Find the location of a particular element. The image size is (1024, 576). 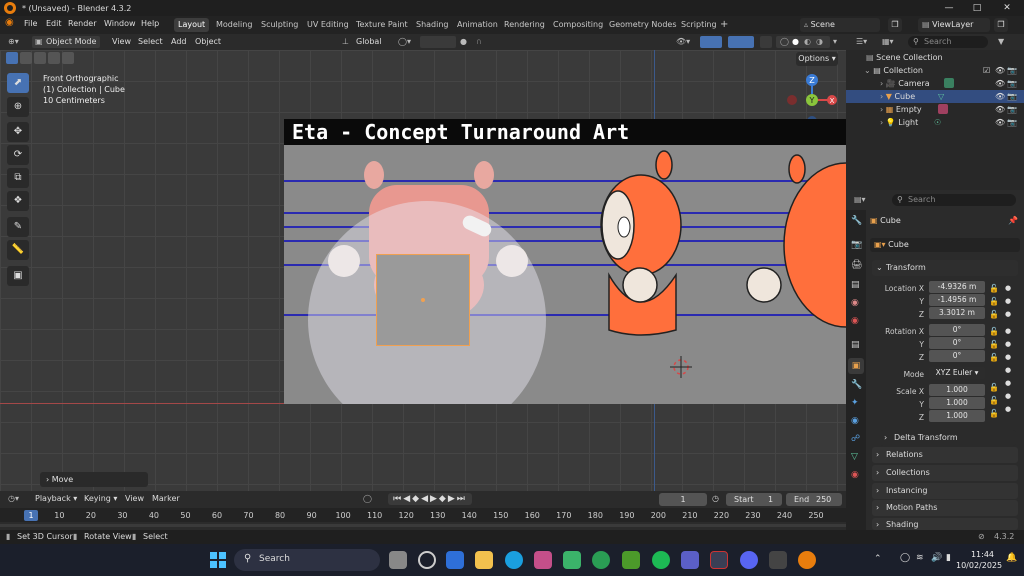

transform-panel-header: ⌄ Transform is located at coordinates (945, 268).